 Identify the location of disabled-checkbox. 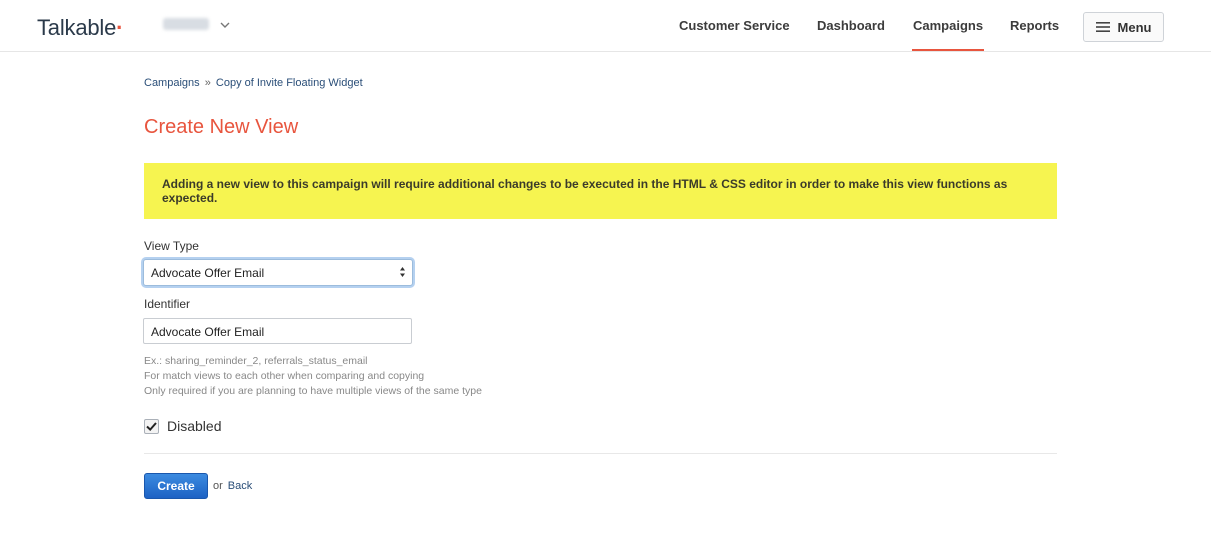
(151, 426).